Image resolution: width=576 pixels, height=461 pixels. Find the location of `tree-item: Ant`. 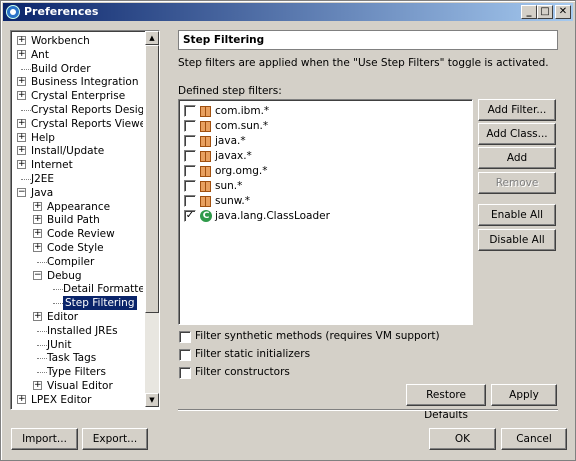

tree-item: Ant is located at coordinates (40, 55).